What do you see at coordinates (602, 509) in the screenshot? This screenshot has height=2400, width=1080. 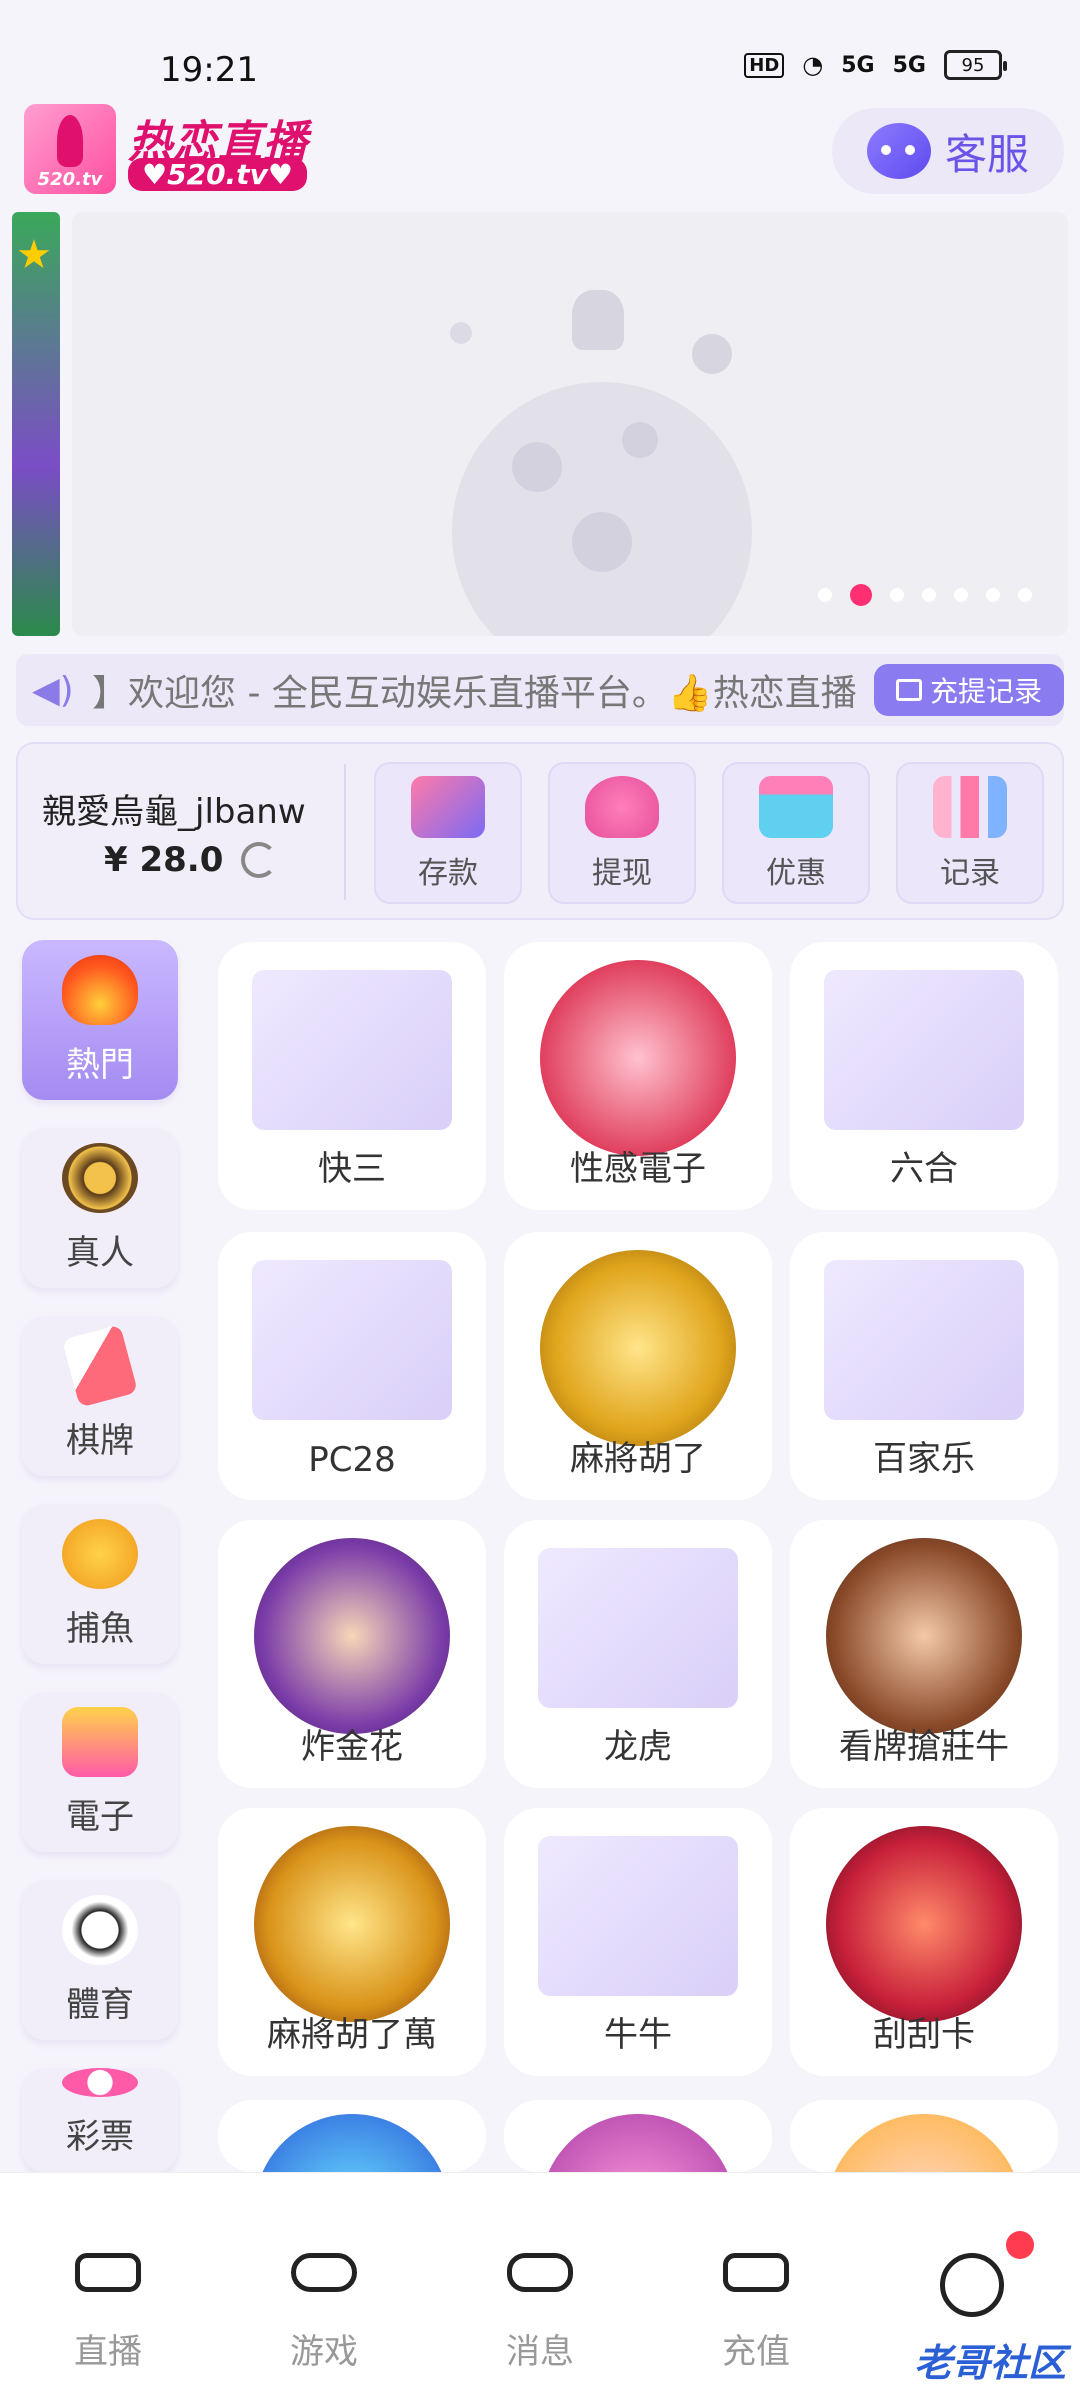 I see `moon-placeholder-icon` at bounding box center [602, 509].